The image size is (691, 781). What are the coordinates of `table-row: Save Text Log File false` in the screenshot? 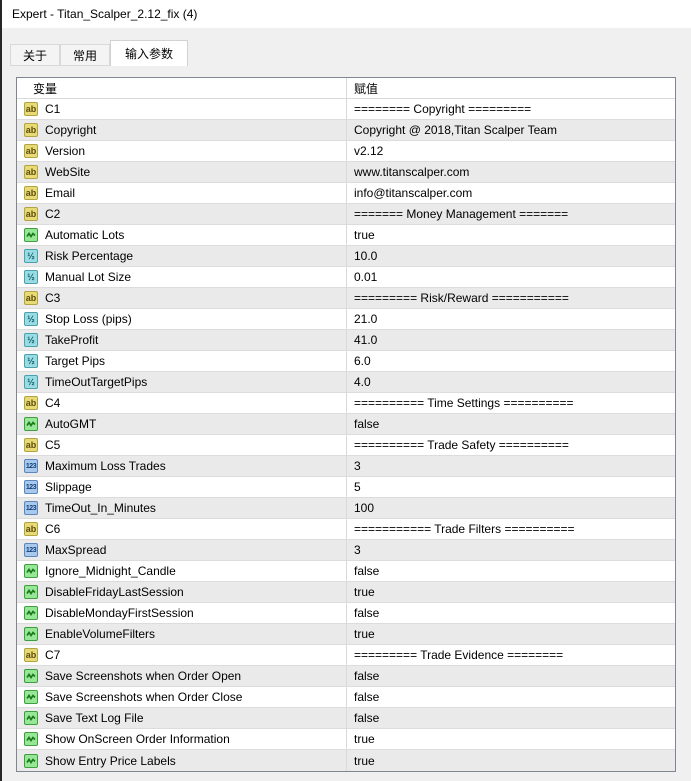 It's located at (346, 718).